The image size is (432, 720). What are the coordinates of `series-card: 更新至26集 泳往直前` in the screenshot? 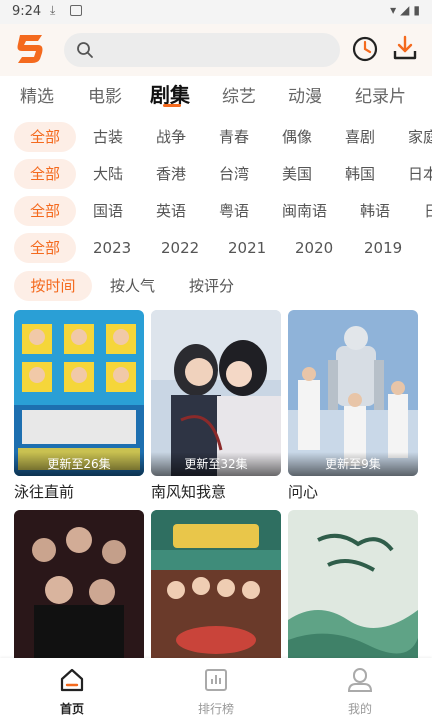 It's located at (79, 406).